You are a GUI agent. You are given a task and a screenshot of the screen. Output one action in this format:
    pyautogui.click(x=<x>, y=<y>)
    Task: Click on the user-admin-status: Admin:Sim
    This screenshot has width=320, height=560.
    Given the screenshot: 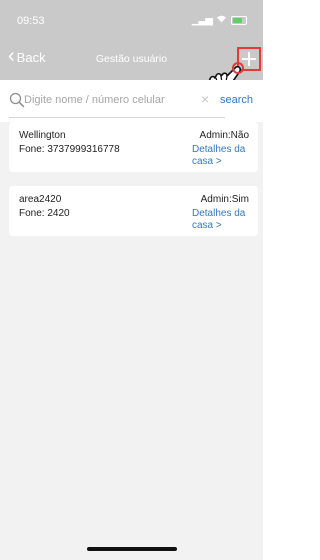 What is the action you would take?
    pyautogui.click(x=224, y=199)
    